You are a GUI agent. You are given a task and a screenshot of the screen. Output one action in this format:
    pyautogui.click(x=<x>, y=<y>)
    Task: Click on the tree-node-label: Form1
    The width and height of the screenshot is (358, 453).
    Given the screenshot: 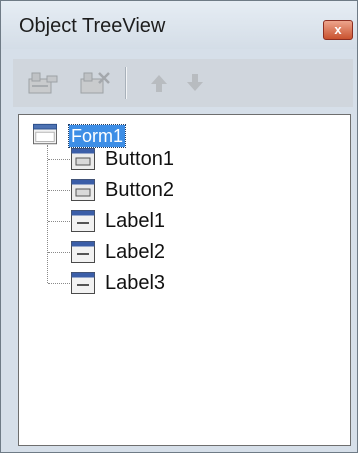 What is the action you would take?
    pyautogui.click(x=97, y=136)
    